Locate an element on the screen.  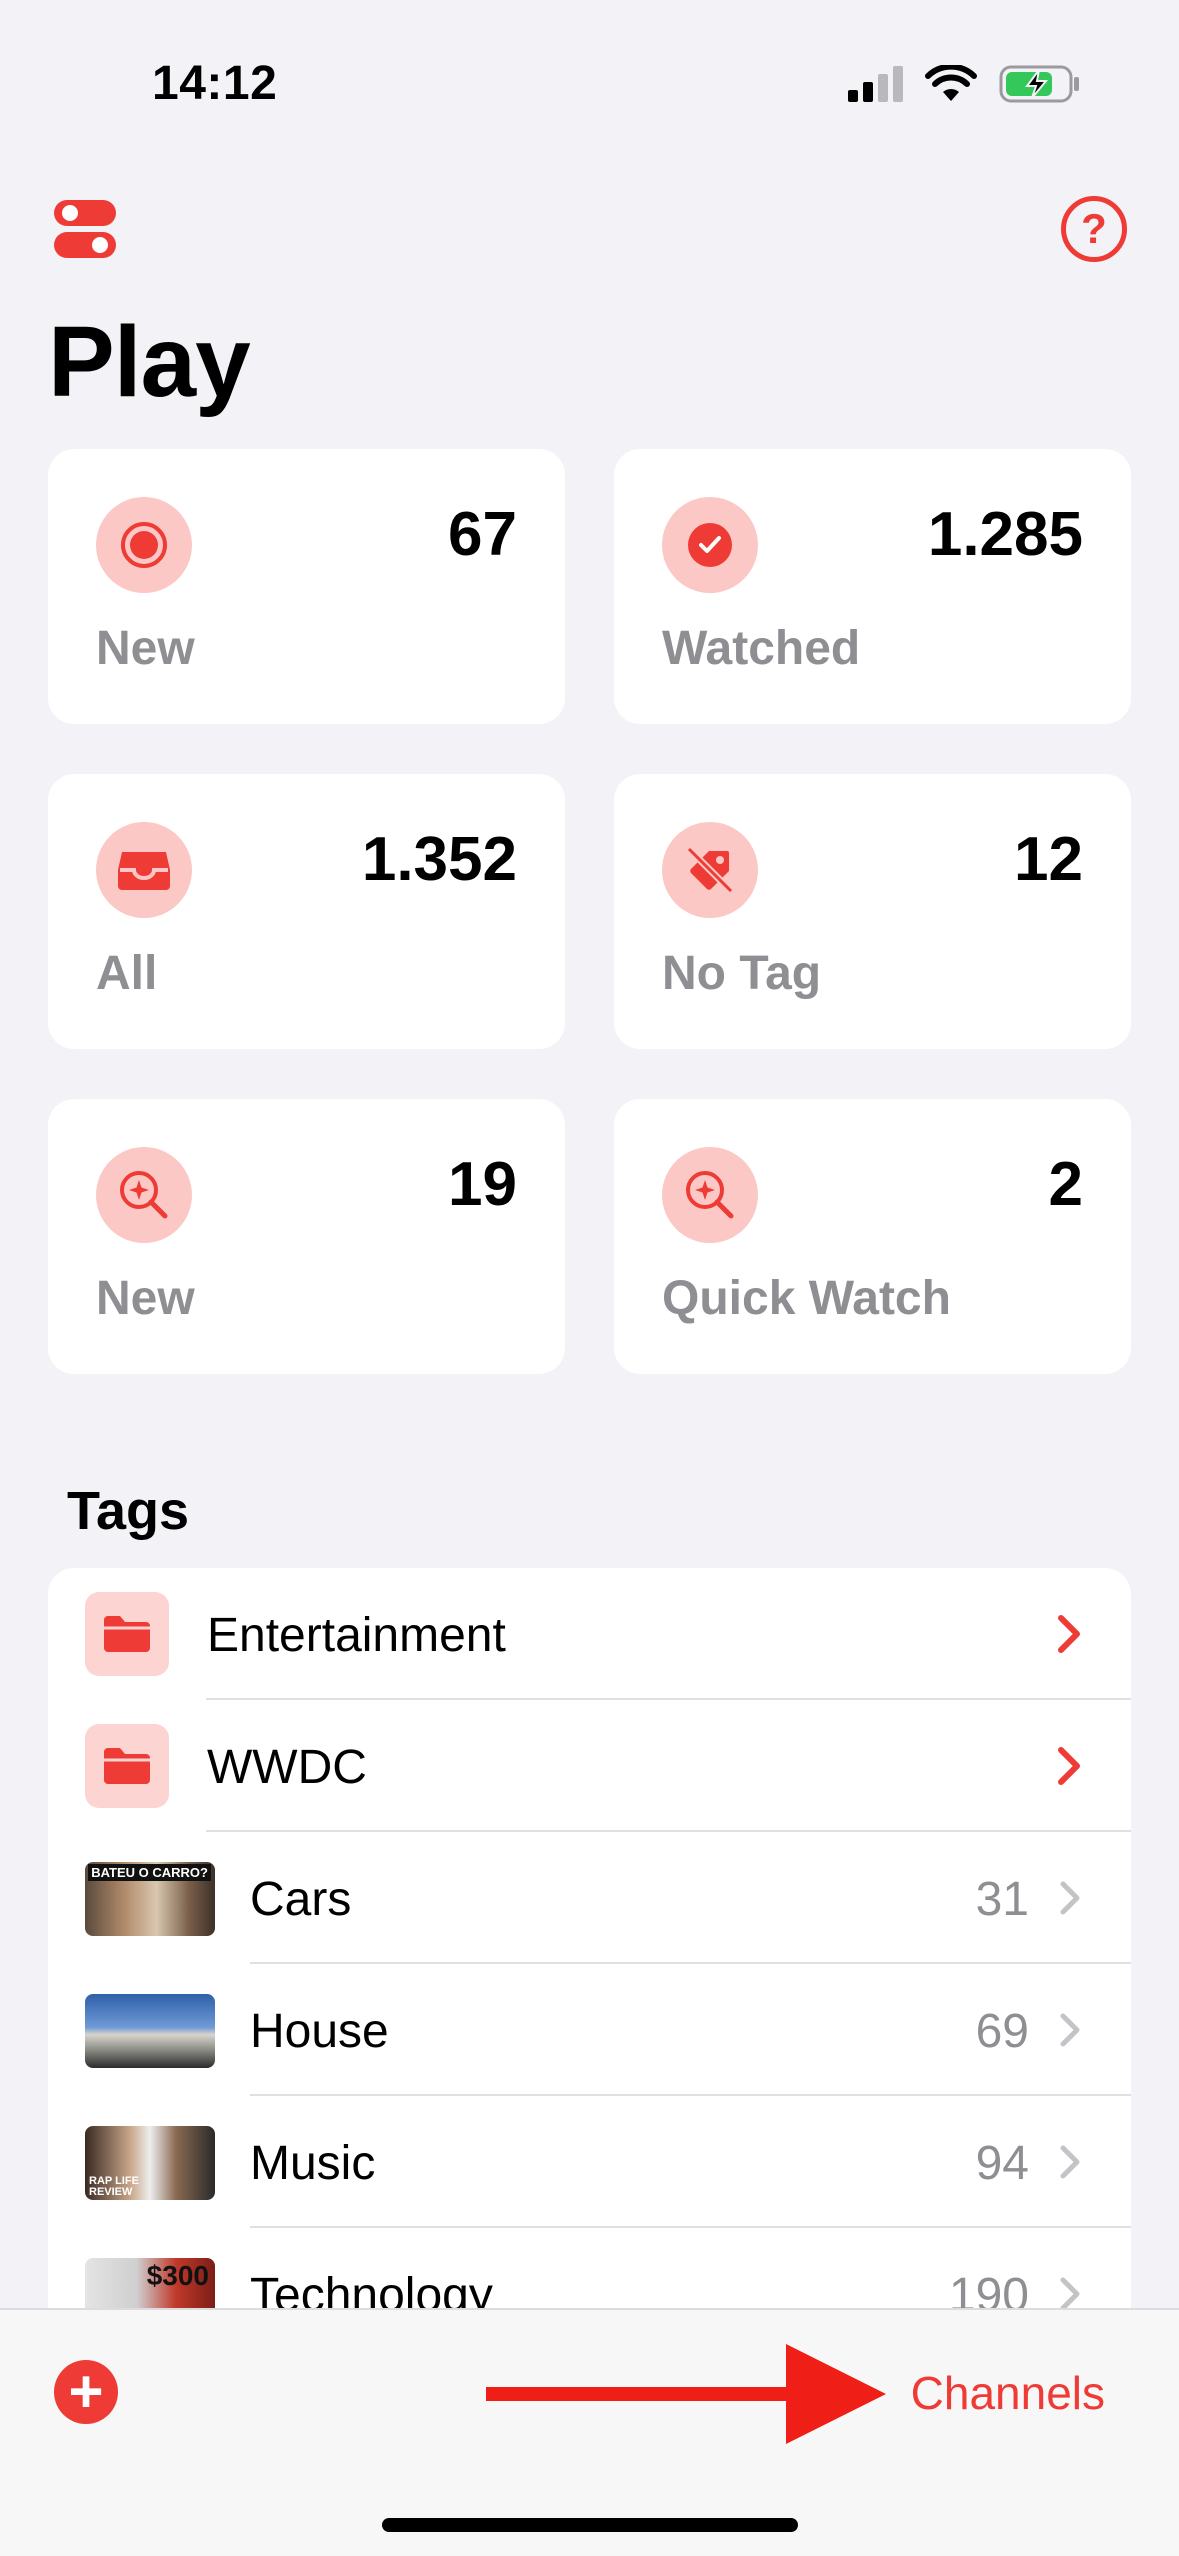
tag-row: BATEU O CARRO? Cars 31 is located at coordinates (589, 1898).